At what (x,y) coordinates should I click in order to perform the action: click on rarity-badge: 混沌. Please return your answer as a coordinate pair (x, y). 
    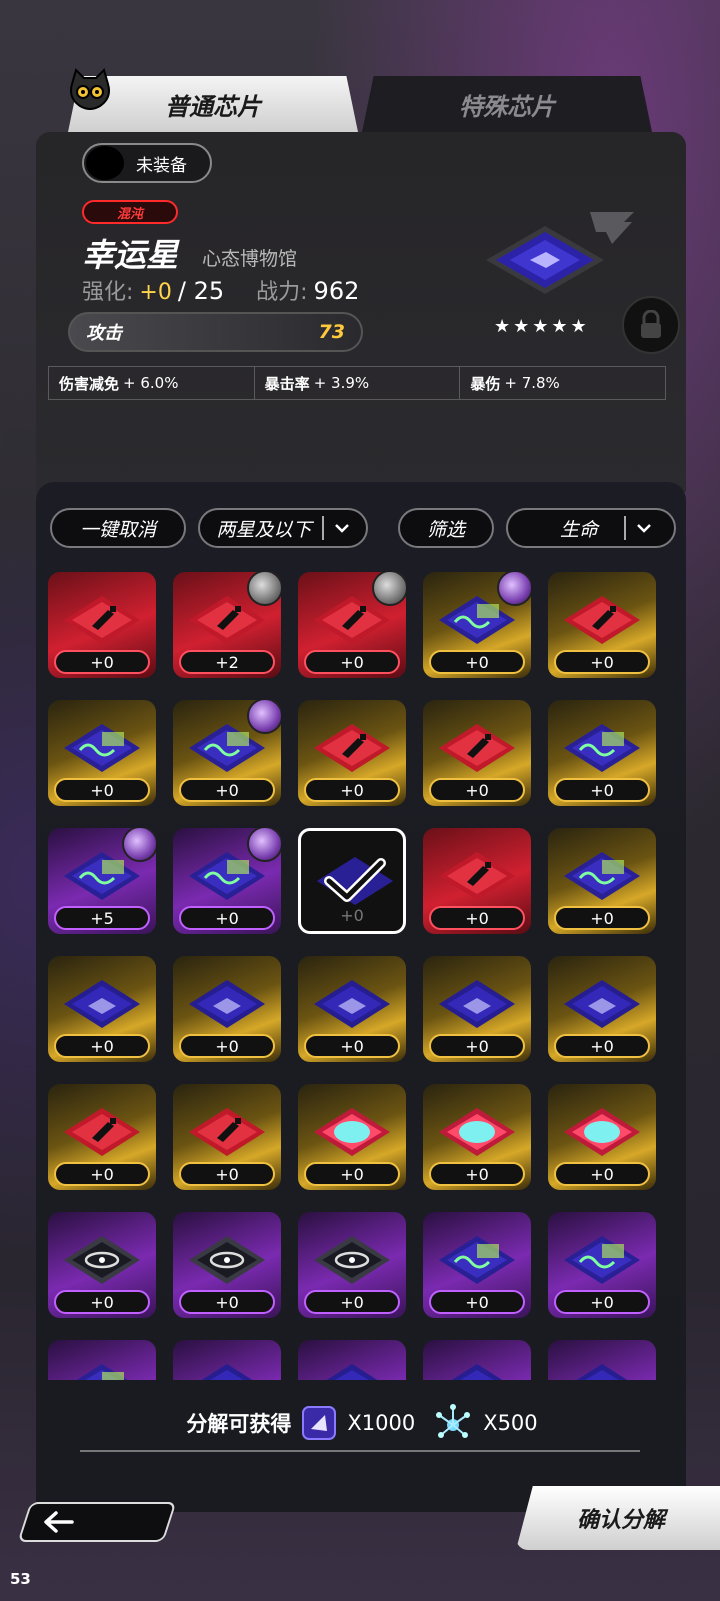
    Looking at the image, I should click on (130, 212).